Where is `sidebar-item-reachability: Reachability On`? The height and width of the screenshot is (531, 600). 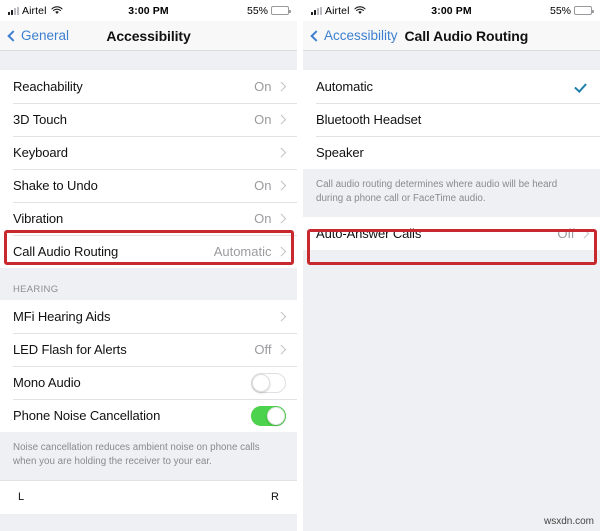 sidebar-item-reachability: Reachability On is located at coordinates (148, 86).